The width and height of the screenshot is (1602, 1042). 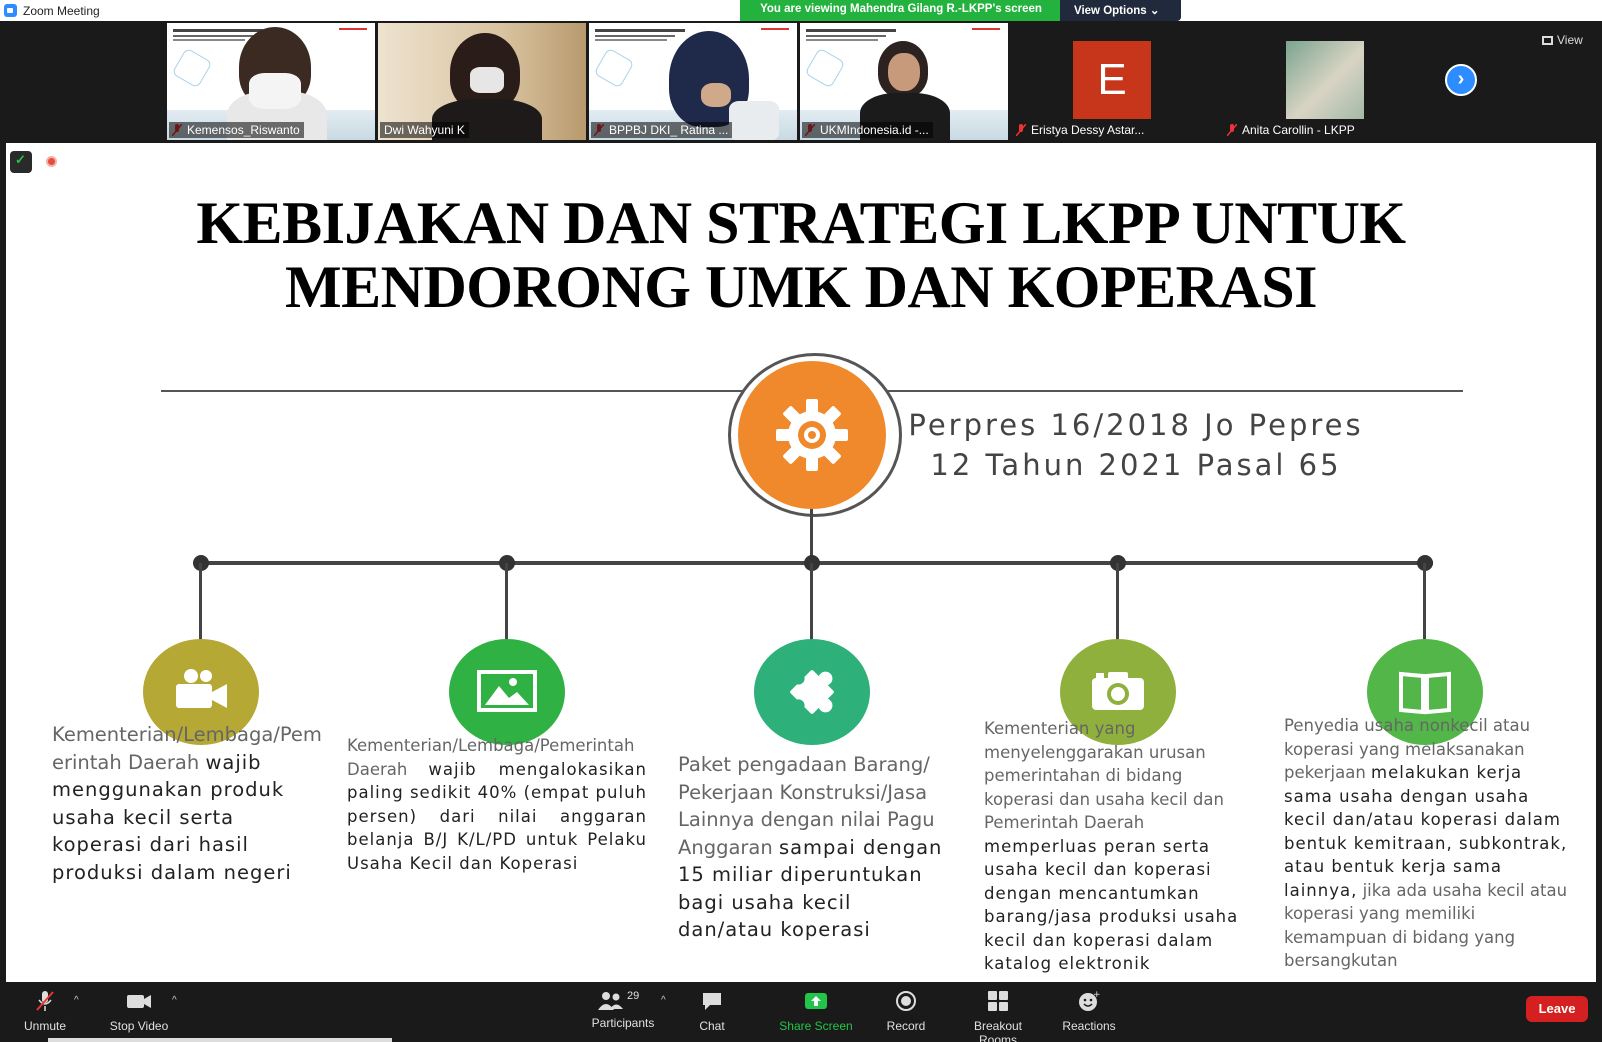 What do you see at coordinates (1118, 691) in the screenshot?
I see `camera-icon` at bounding box center [1118, 691].